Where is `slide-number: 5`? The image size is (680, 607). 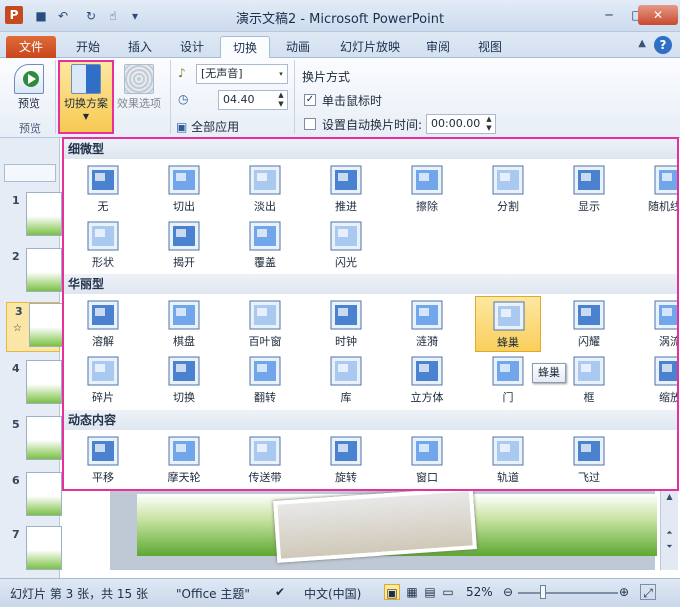 slide-number: 5 is located at coordinates (16, 424).